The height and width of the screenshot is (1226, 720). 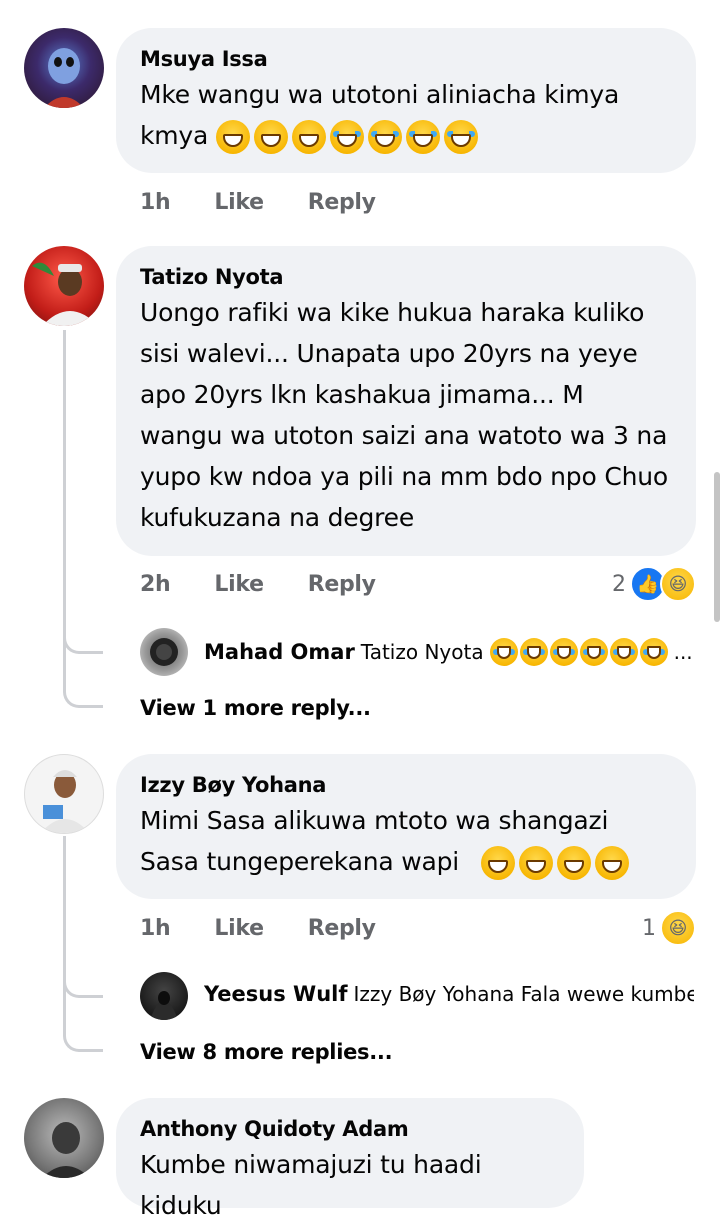 I want to click on reaction-count: 2, so click(x=619, y=584).